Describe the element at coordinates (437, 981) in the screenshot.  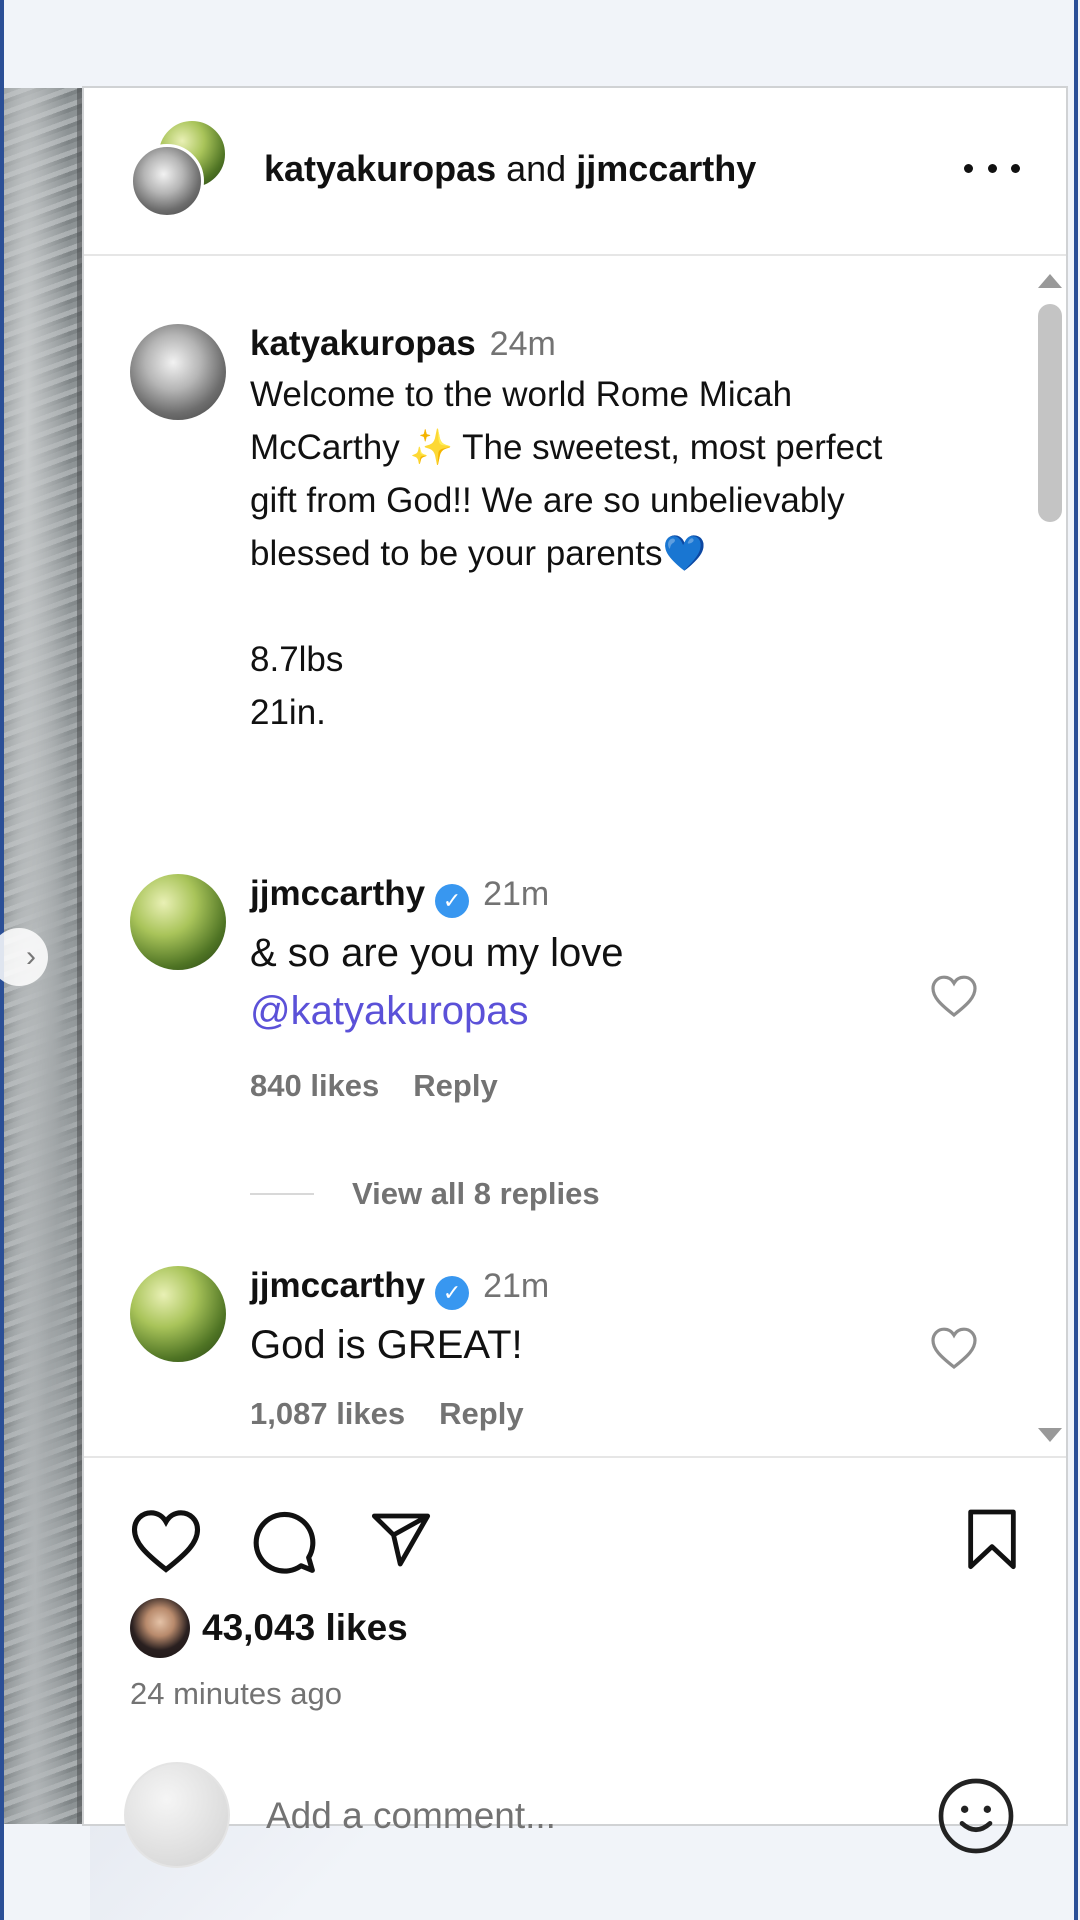
I see `comment-text: & so are you my love @katyakuropas` at that location.